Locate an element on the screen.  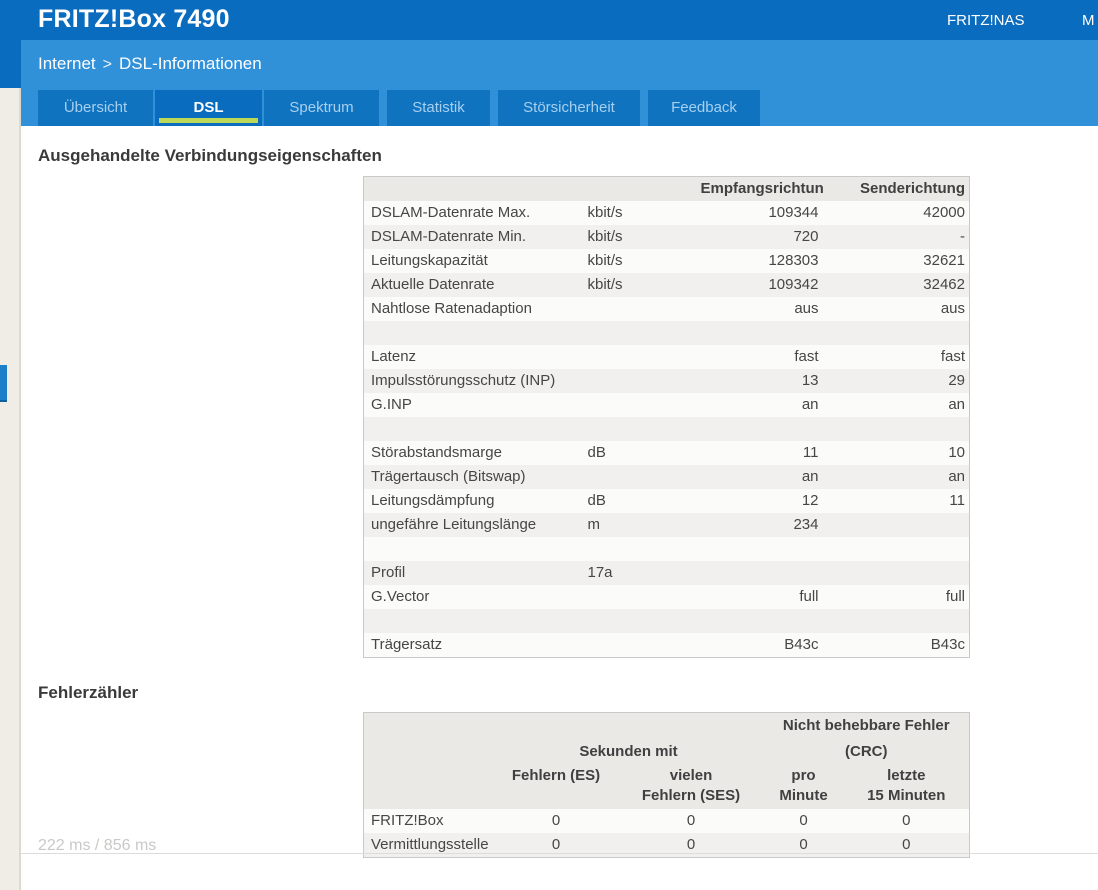
table-header-row: Empfangsrichtung Senderichtung is located at coordinates (666, 189).